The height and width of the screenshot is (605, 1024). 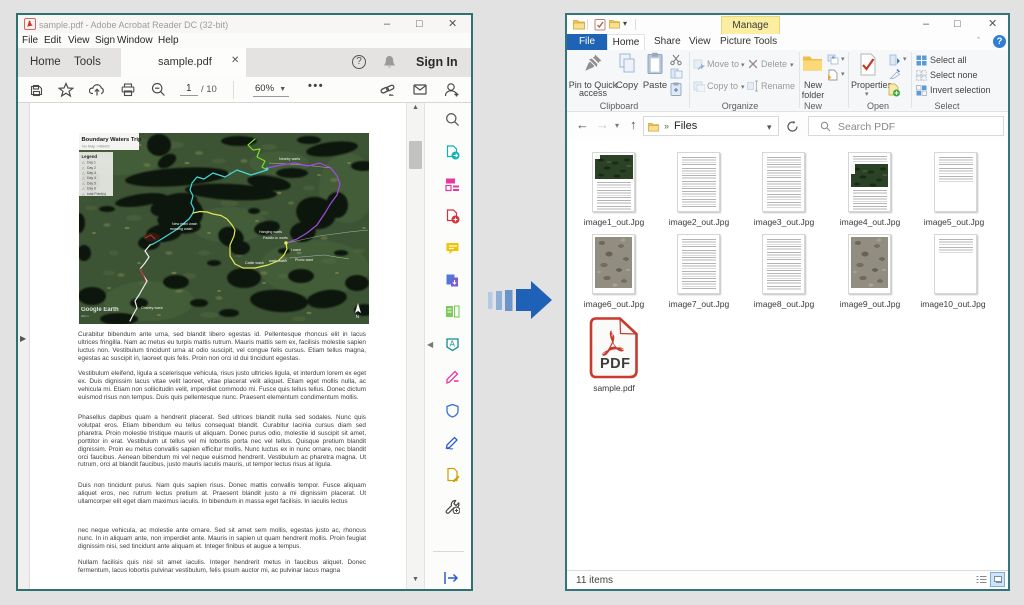 What do you see at coordinates (304, 260) in the screenshot?
I see `svg-text: Picnic want` at bounding box center [304, 260].